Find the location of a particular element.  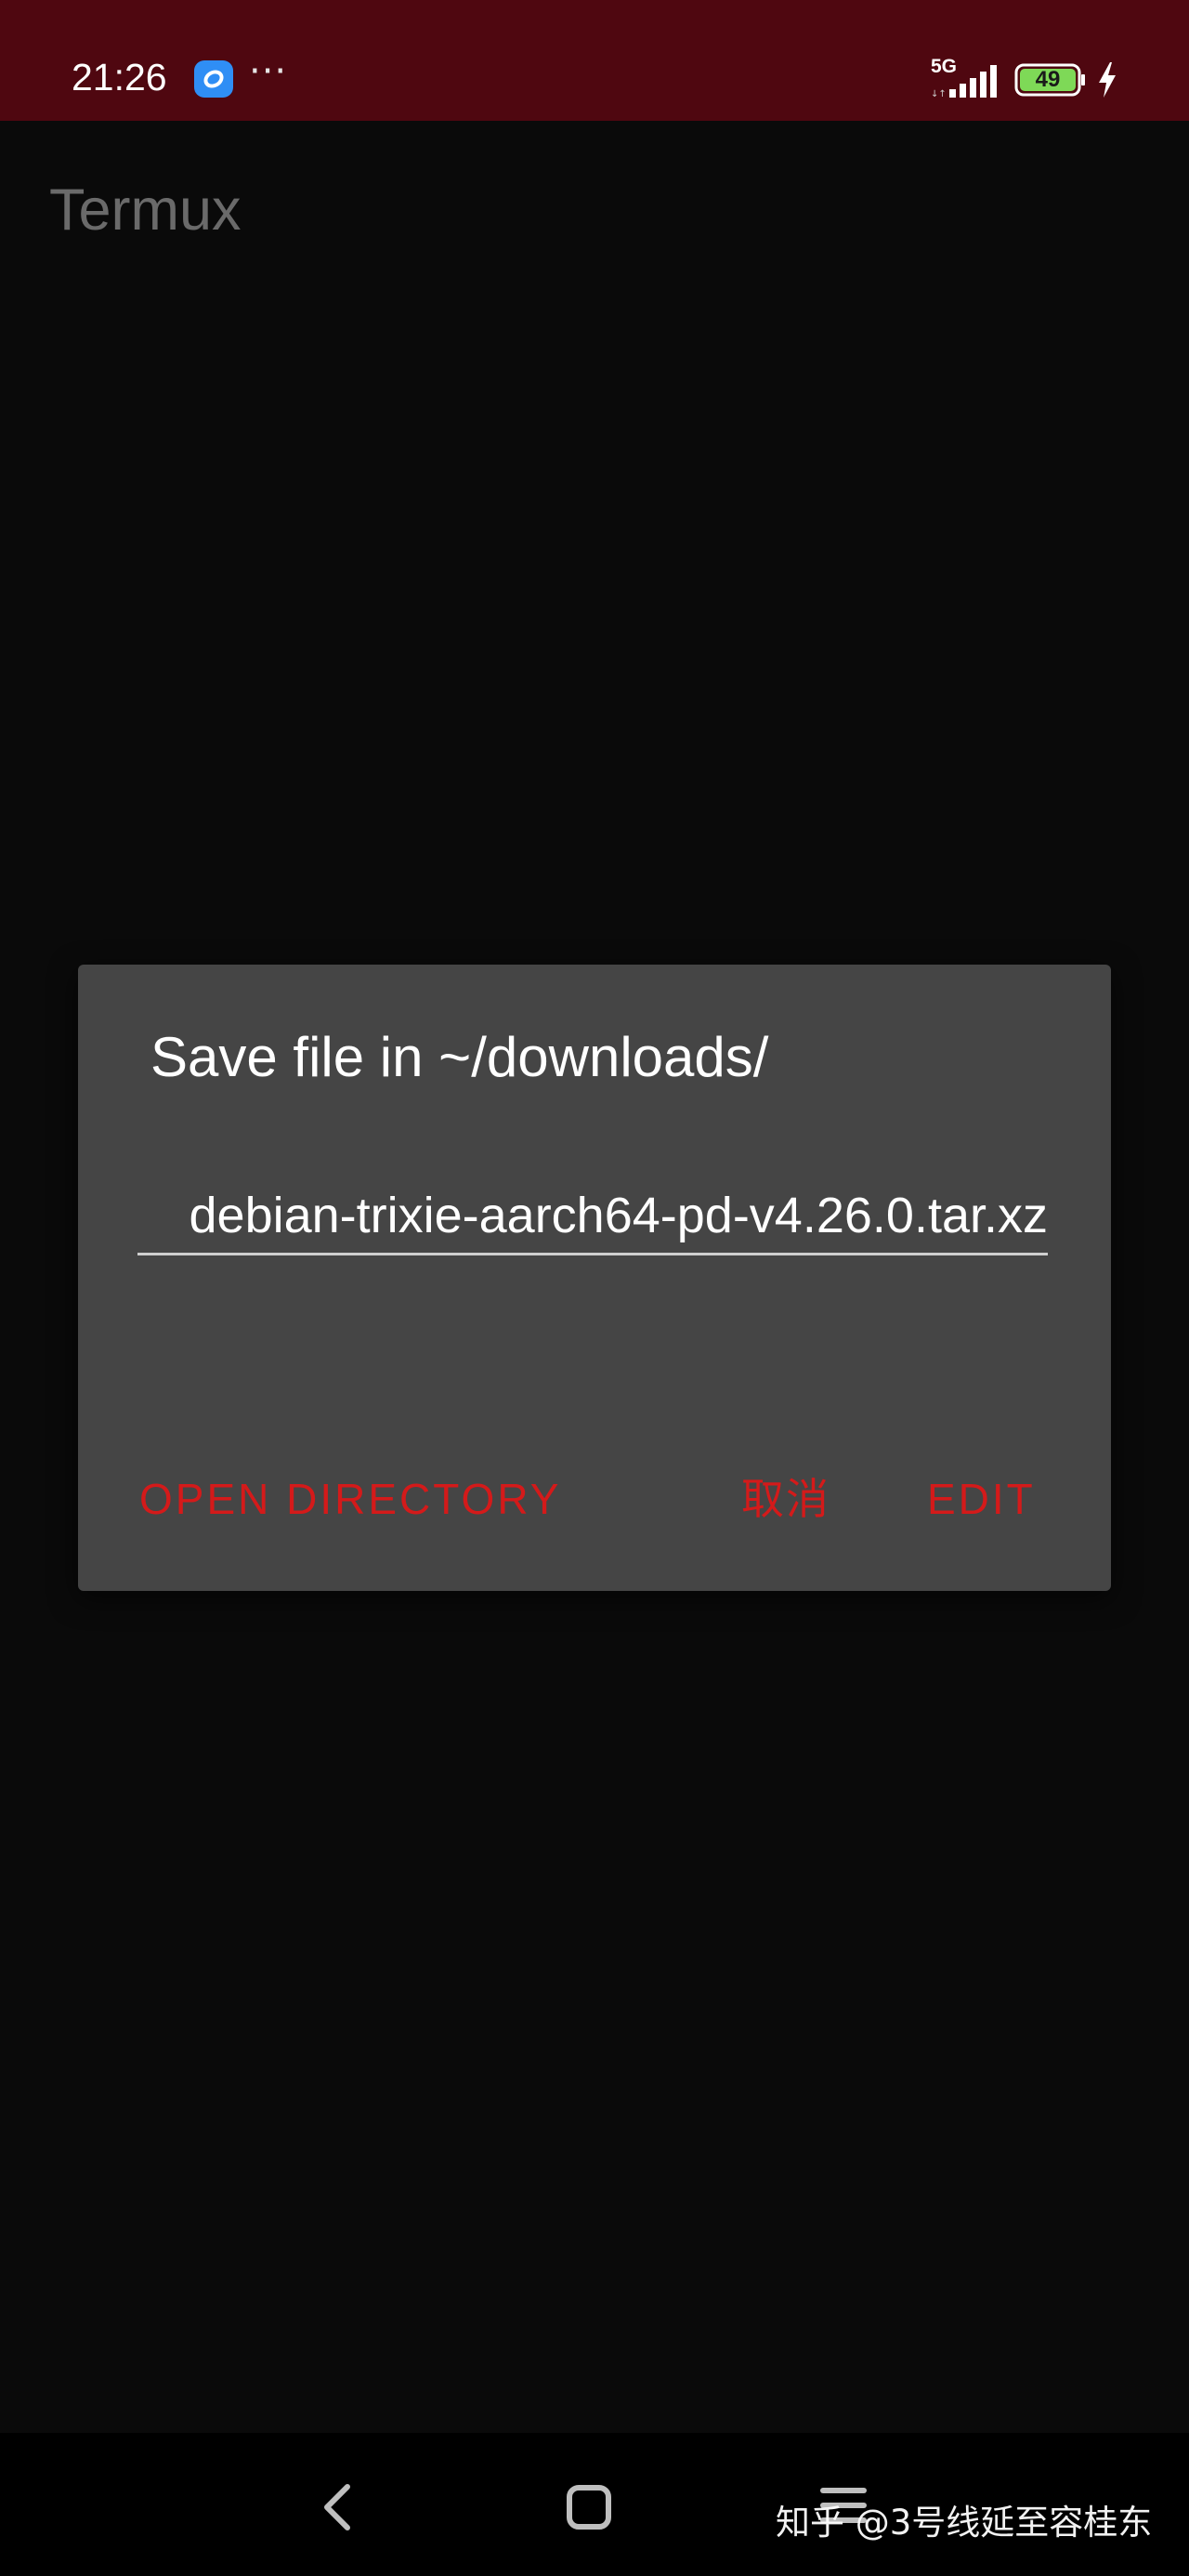

browser-app-icon is located at coordinates (213, 79).